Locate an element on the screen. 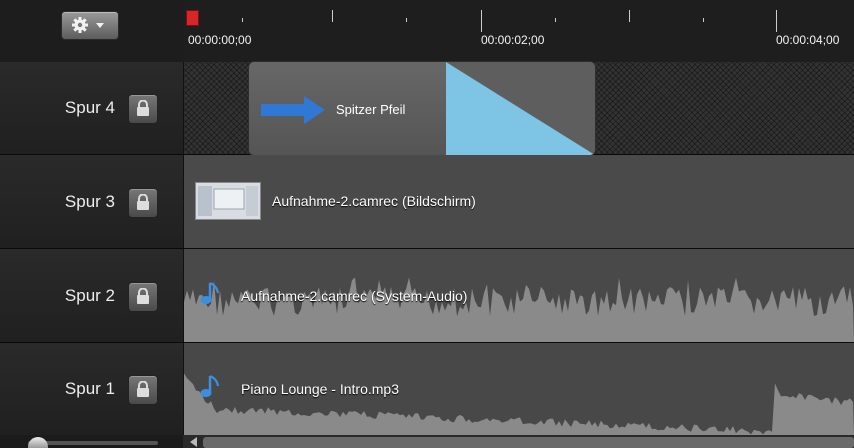 The height and width of the screenshot is (448, 854). clip-label: Aufnahme-2.camrec (System-Audio) is located at coordinates (354, 296).